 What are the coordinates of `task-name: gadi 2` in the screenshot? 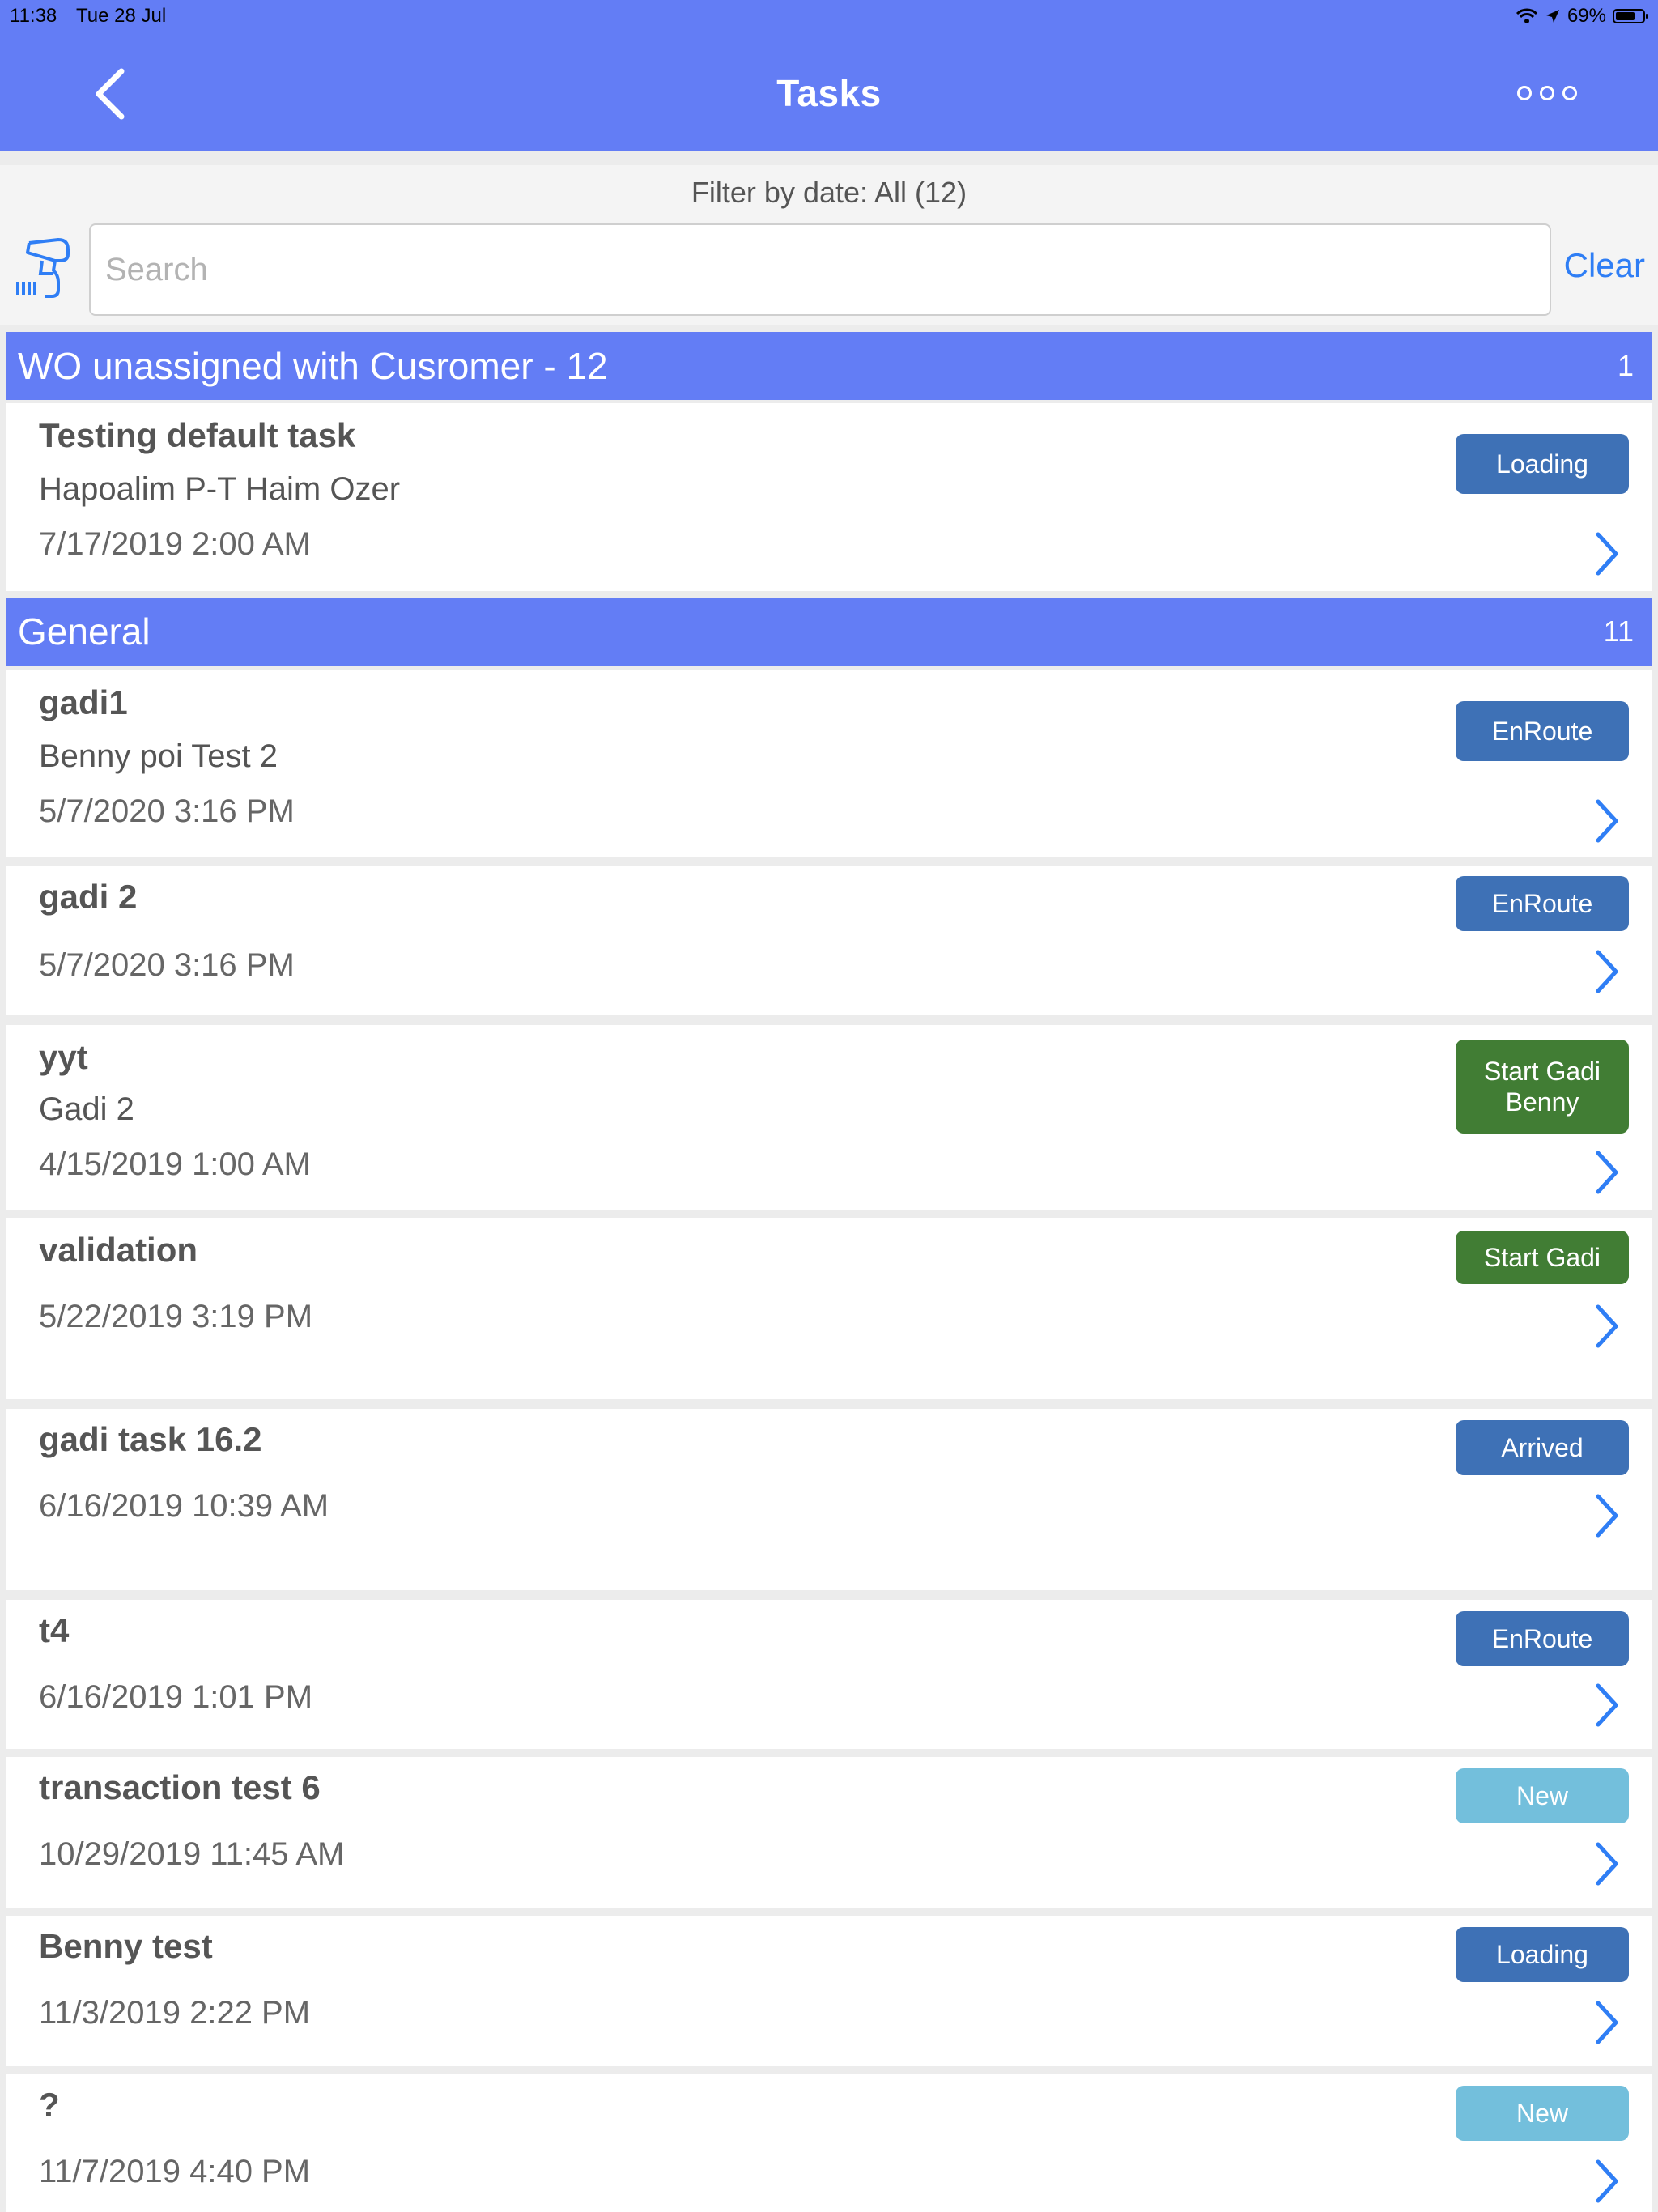 It's located at (88, 897).